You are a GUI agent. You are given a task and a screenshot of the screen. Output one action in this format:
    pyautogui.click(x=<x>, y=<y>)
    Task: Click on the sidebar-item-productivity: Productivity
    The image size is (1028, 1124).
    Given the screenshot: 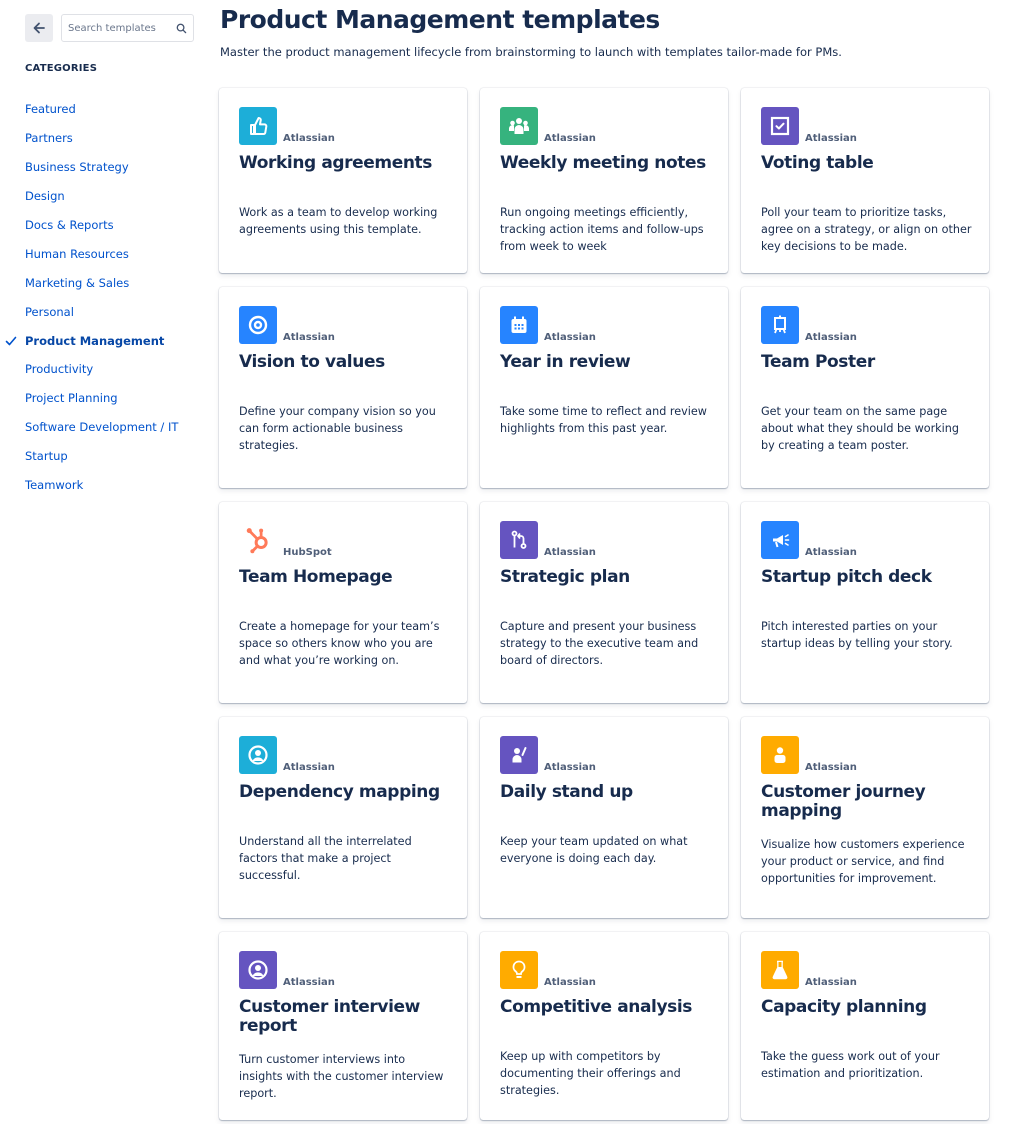 What is the action you would take?
    pyautogui.click(x=89, y=369)
    